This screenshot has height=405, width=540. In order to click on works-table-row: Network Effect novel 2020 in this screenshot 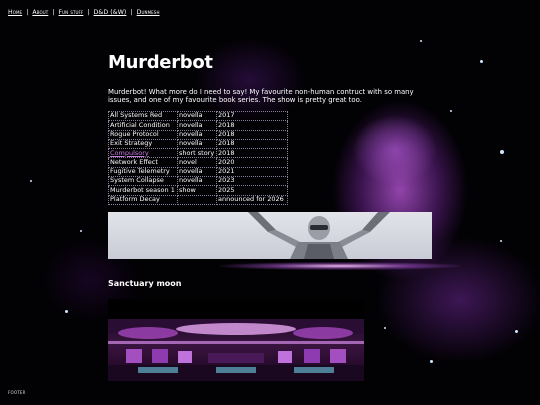, I will do `click(198, 162)`.